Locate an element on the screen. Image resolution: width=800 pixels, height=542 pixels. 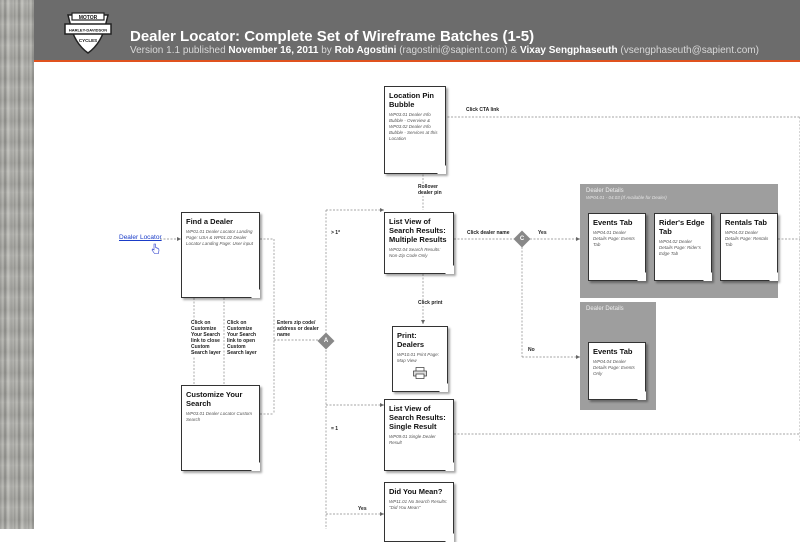
logo-text-top: MOTOR is located at coordinates (88, 18).